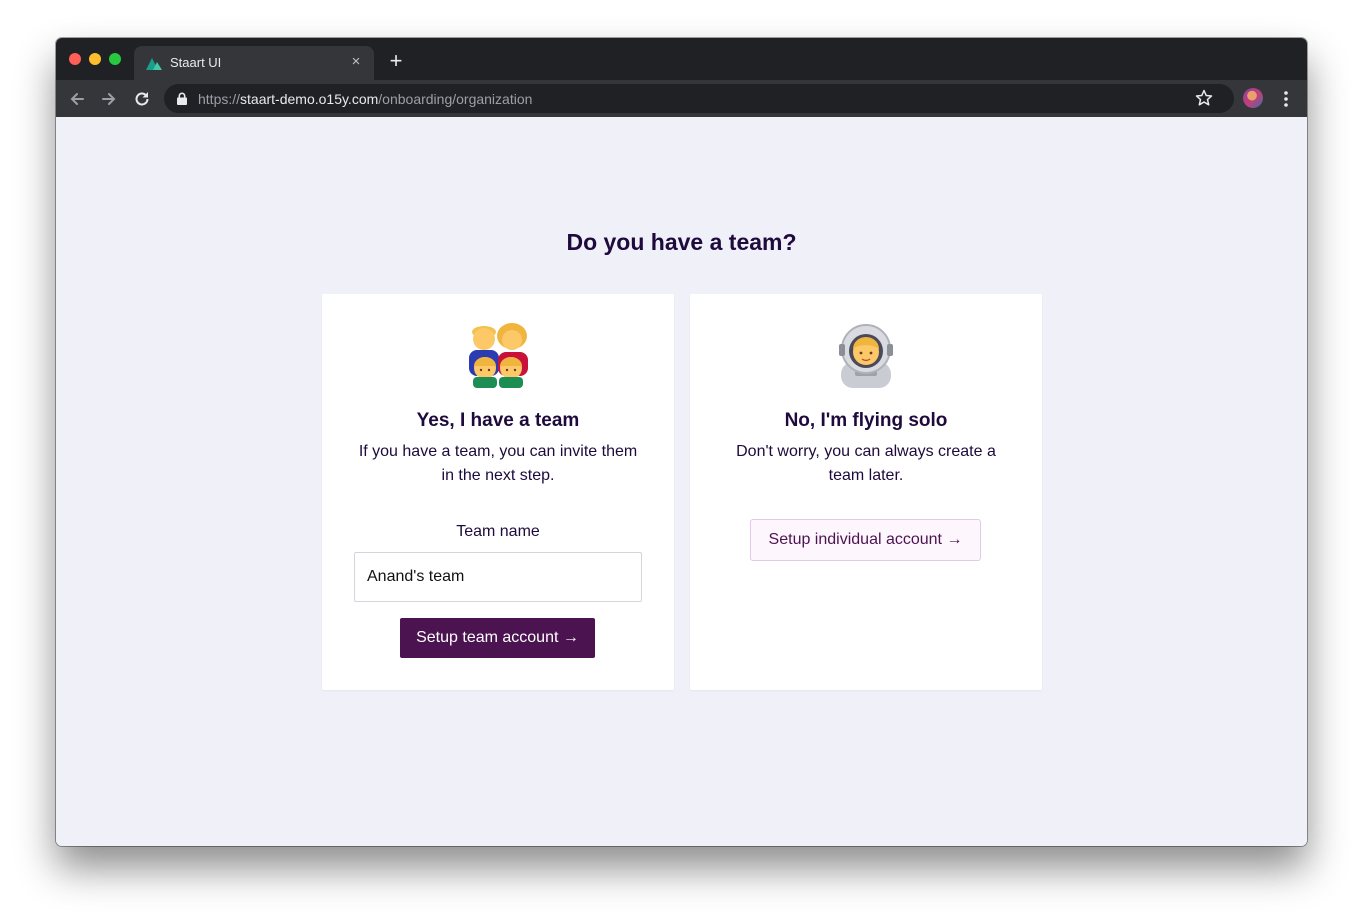  Describe the element at coordinates (356, 62) in the screenshot. I see `tab-close-icon: ×` at that location.